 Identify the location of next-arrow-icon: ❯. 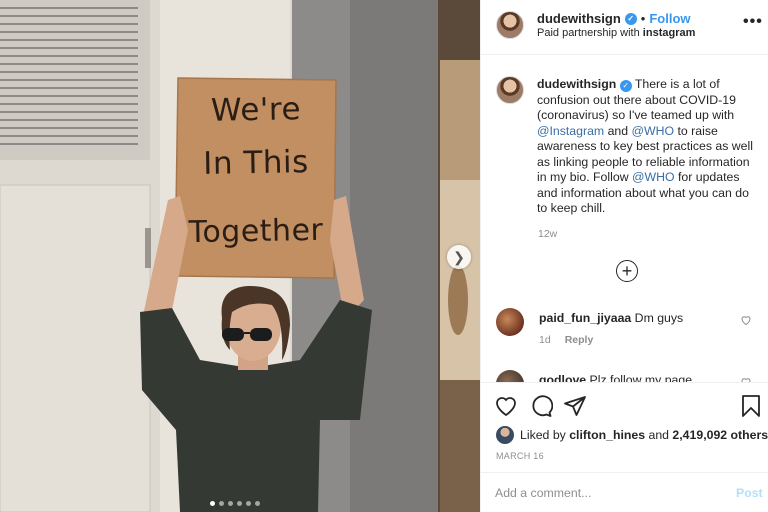
(459, 257).